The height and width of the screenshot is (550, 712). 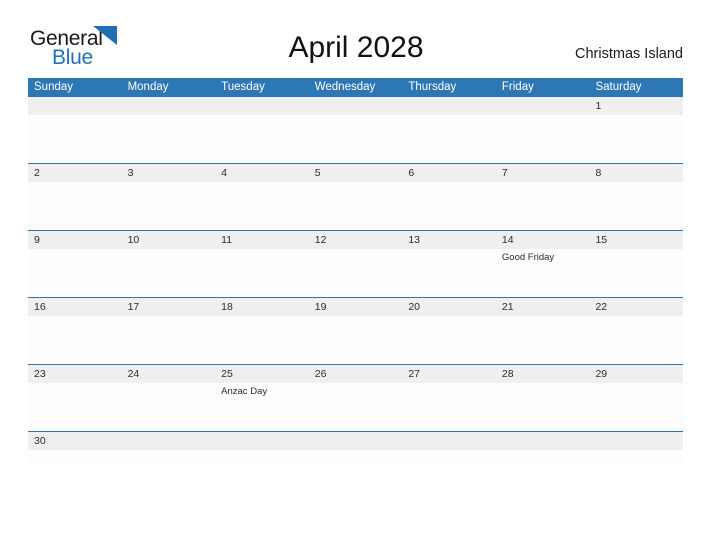 I want to click on day-number: 25, so click(x=262, y=374).